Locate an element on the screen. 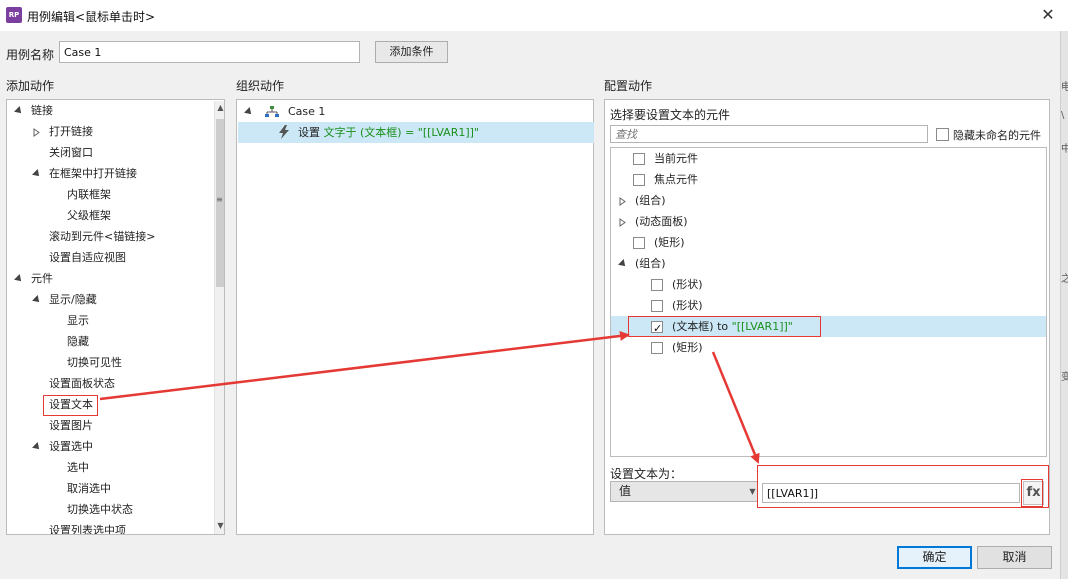 The width and height of the screenshot is (1068, 579). action-tree-item-label: 关闭窗口 is located at coordinates (71, 152).